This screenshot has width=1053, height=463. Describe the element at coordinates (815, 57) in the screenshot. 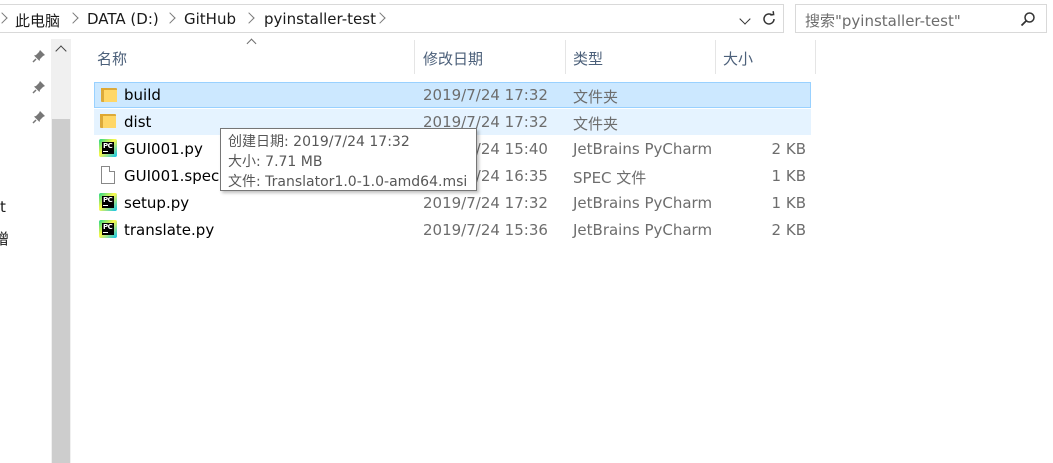

I see `column-divider` at that location.